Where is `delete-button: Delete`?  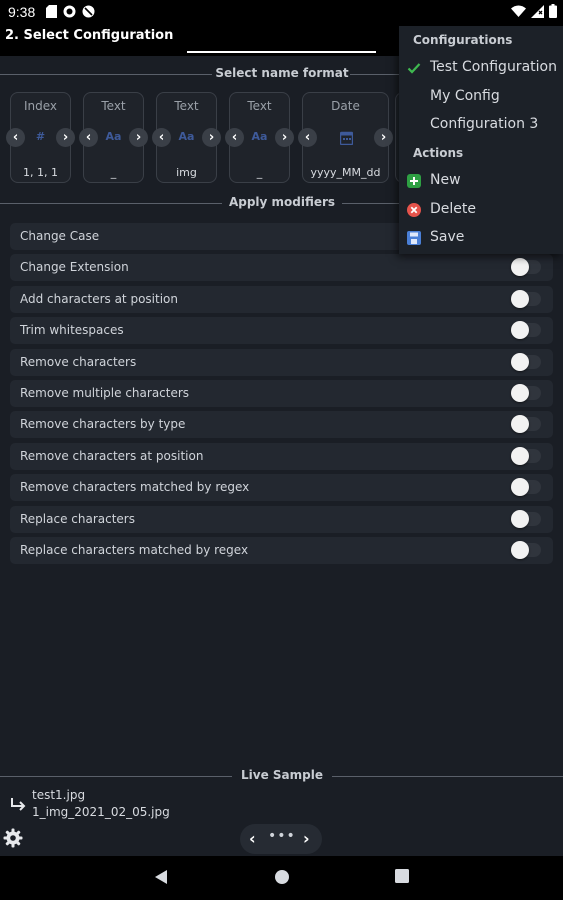
delete-button: Delete is located at coordinates (481, 210).